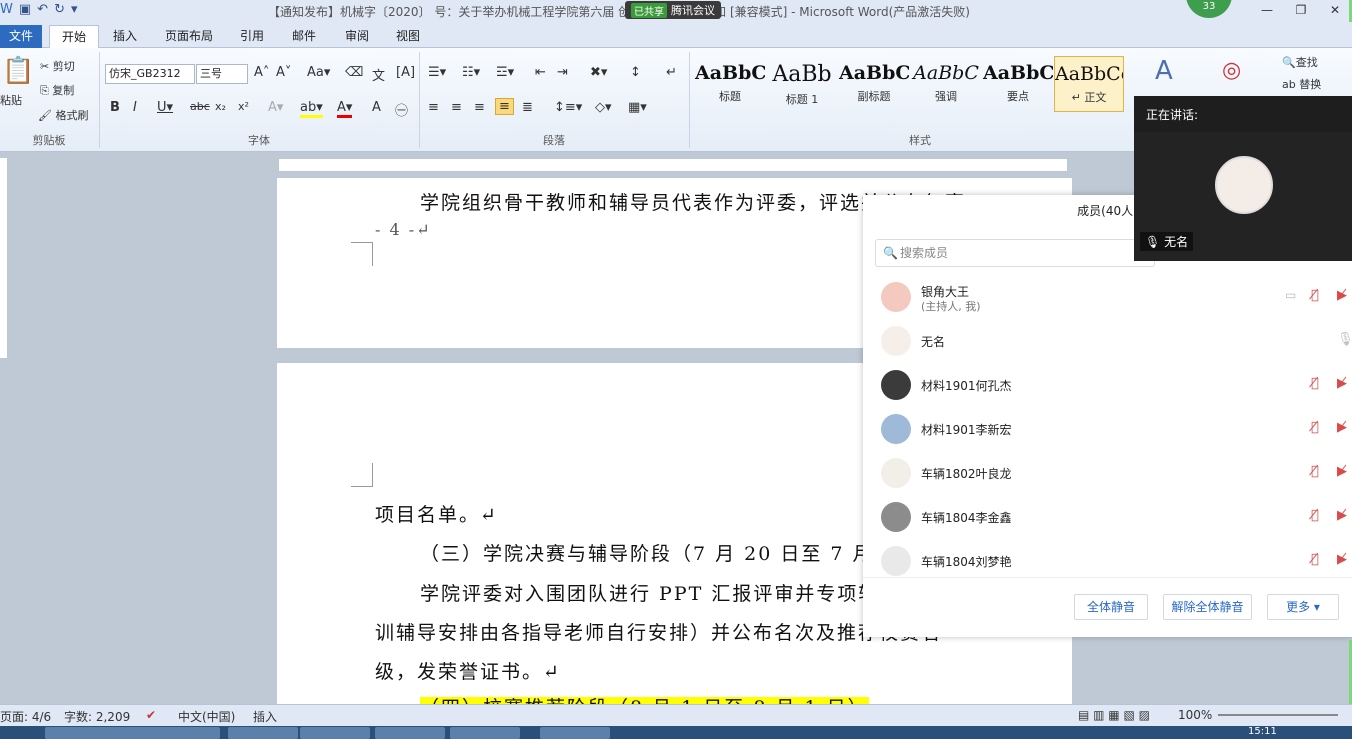 The image size is (1352, 739). What do you see at coordinates (504, 106) in the screenshot?
I see `justify-icon: ≡` at bounding box center [504, 106].